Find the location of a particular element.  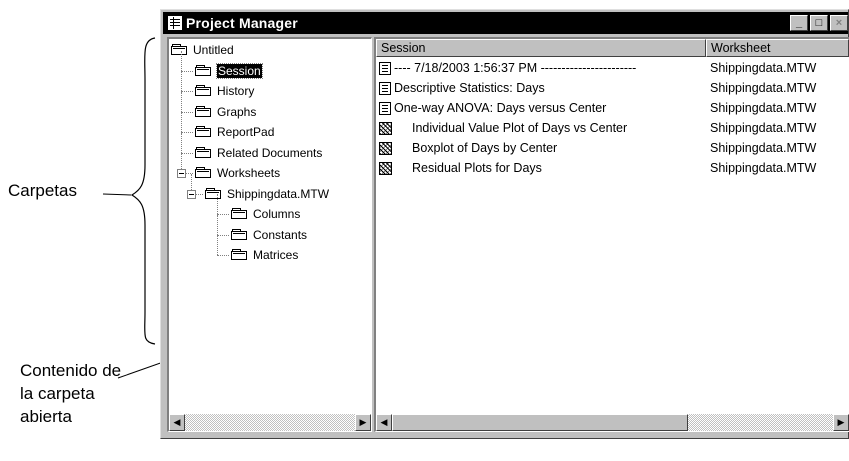

session-entry-label: One-way ANOVA: Days versus Center is located at coordinates (500, 108).